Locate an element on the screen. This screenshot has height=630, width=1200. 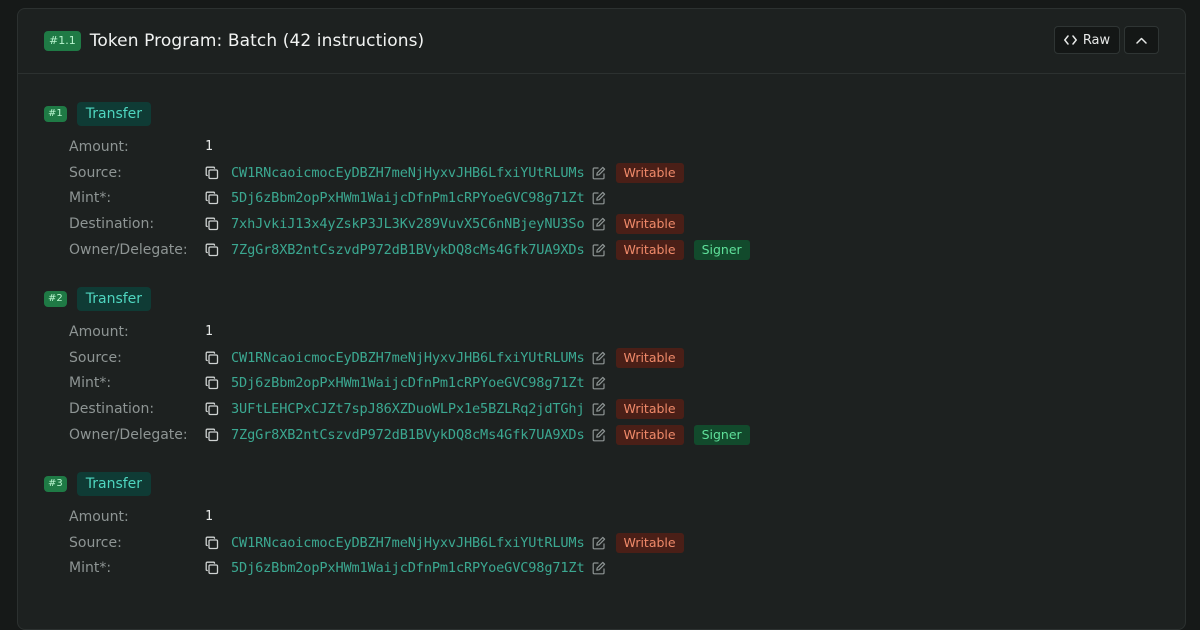
instruction-index-badge: #1.1 is located at coordinates (62, 41).